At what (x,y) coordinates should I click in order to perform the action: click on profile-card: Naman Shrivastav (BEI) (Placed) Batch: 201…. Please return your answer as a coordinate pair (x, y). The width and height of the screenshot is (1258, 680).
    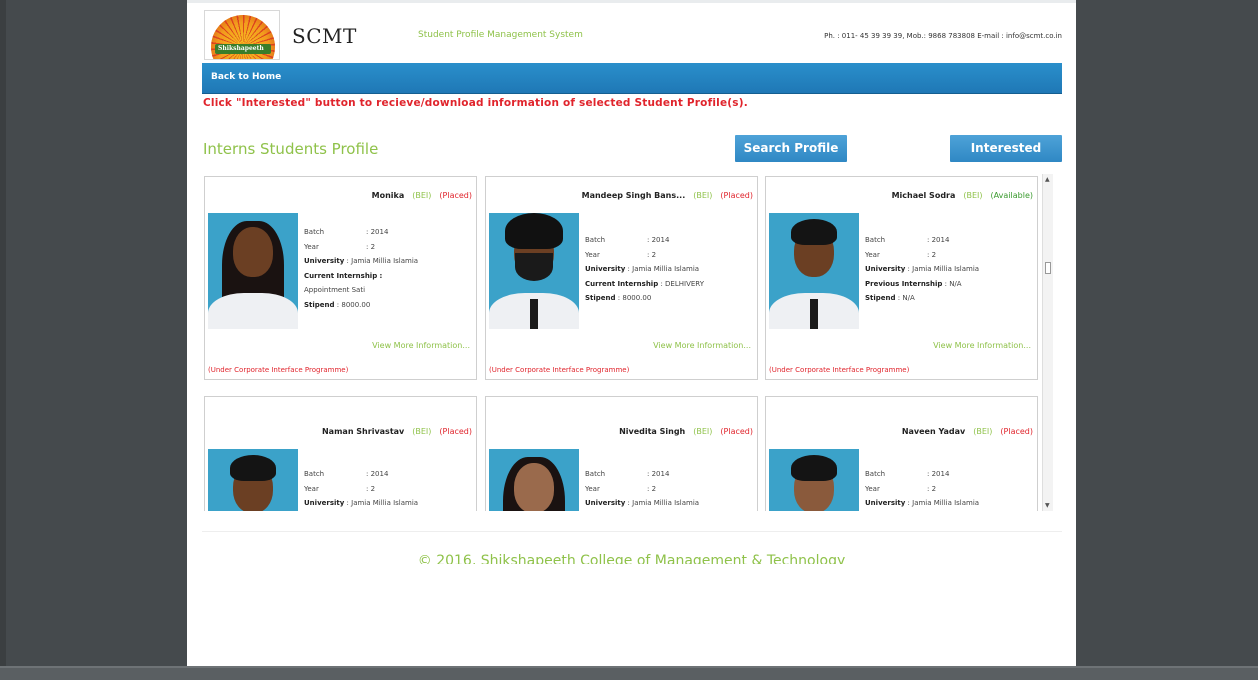
    Looking at the image, I should click on (340, 453).